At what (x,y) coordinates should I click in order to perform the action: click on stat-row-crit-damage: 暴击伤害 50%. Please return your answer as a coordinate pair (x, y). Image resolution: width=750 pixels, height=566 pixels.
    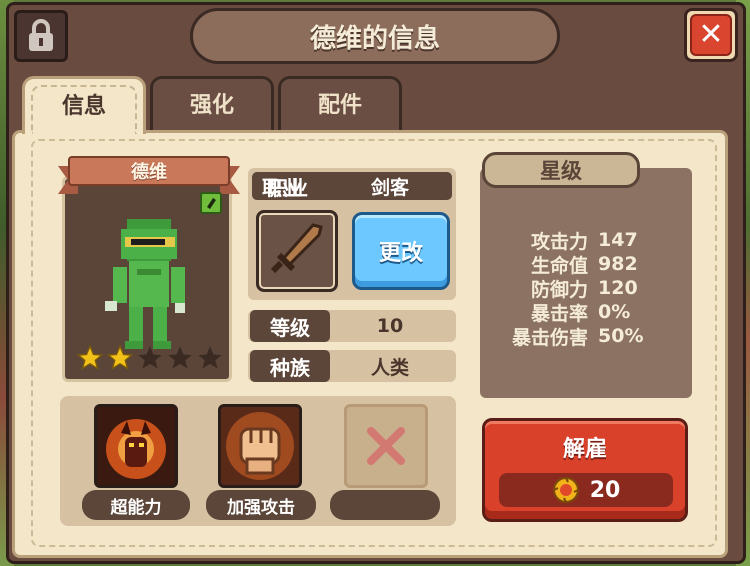
    Looking at the image, I should click on (576, 336).